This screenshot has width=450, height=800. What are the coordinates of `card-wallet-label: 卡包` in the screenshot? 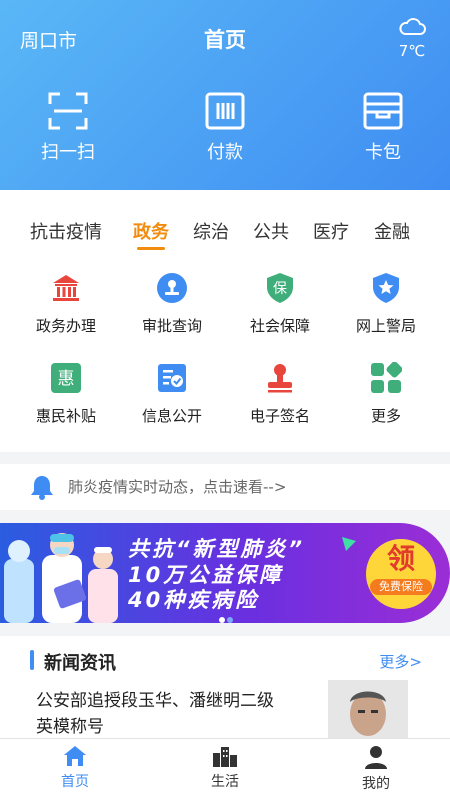 It's located at (383, 152).